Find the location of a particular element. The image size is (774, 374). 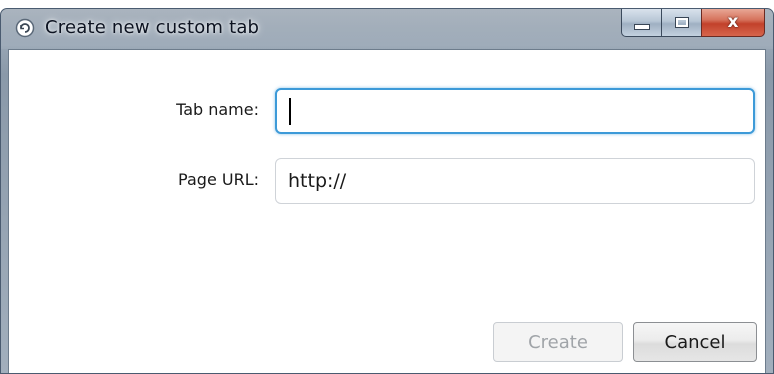

minimize-button is located at coordinates (641, 23).